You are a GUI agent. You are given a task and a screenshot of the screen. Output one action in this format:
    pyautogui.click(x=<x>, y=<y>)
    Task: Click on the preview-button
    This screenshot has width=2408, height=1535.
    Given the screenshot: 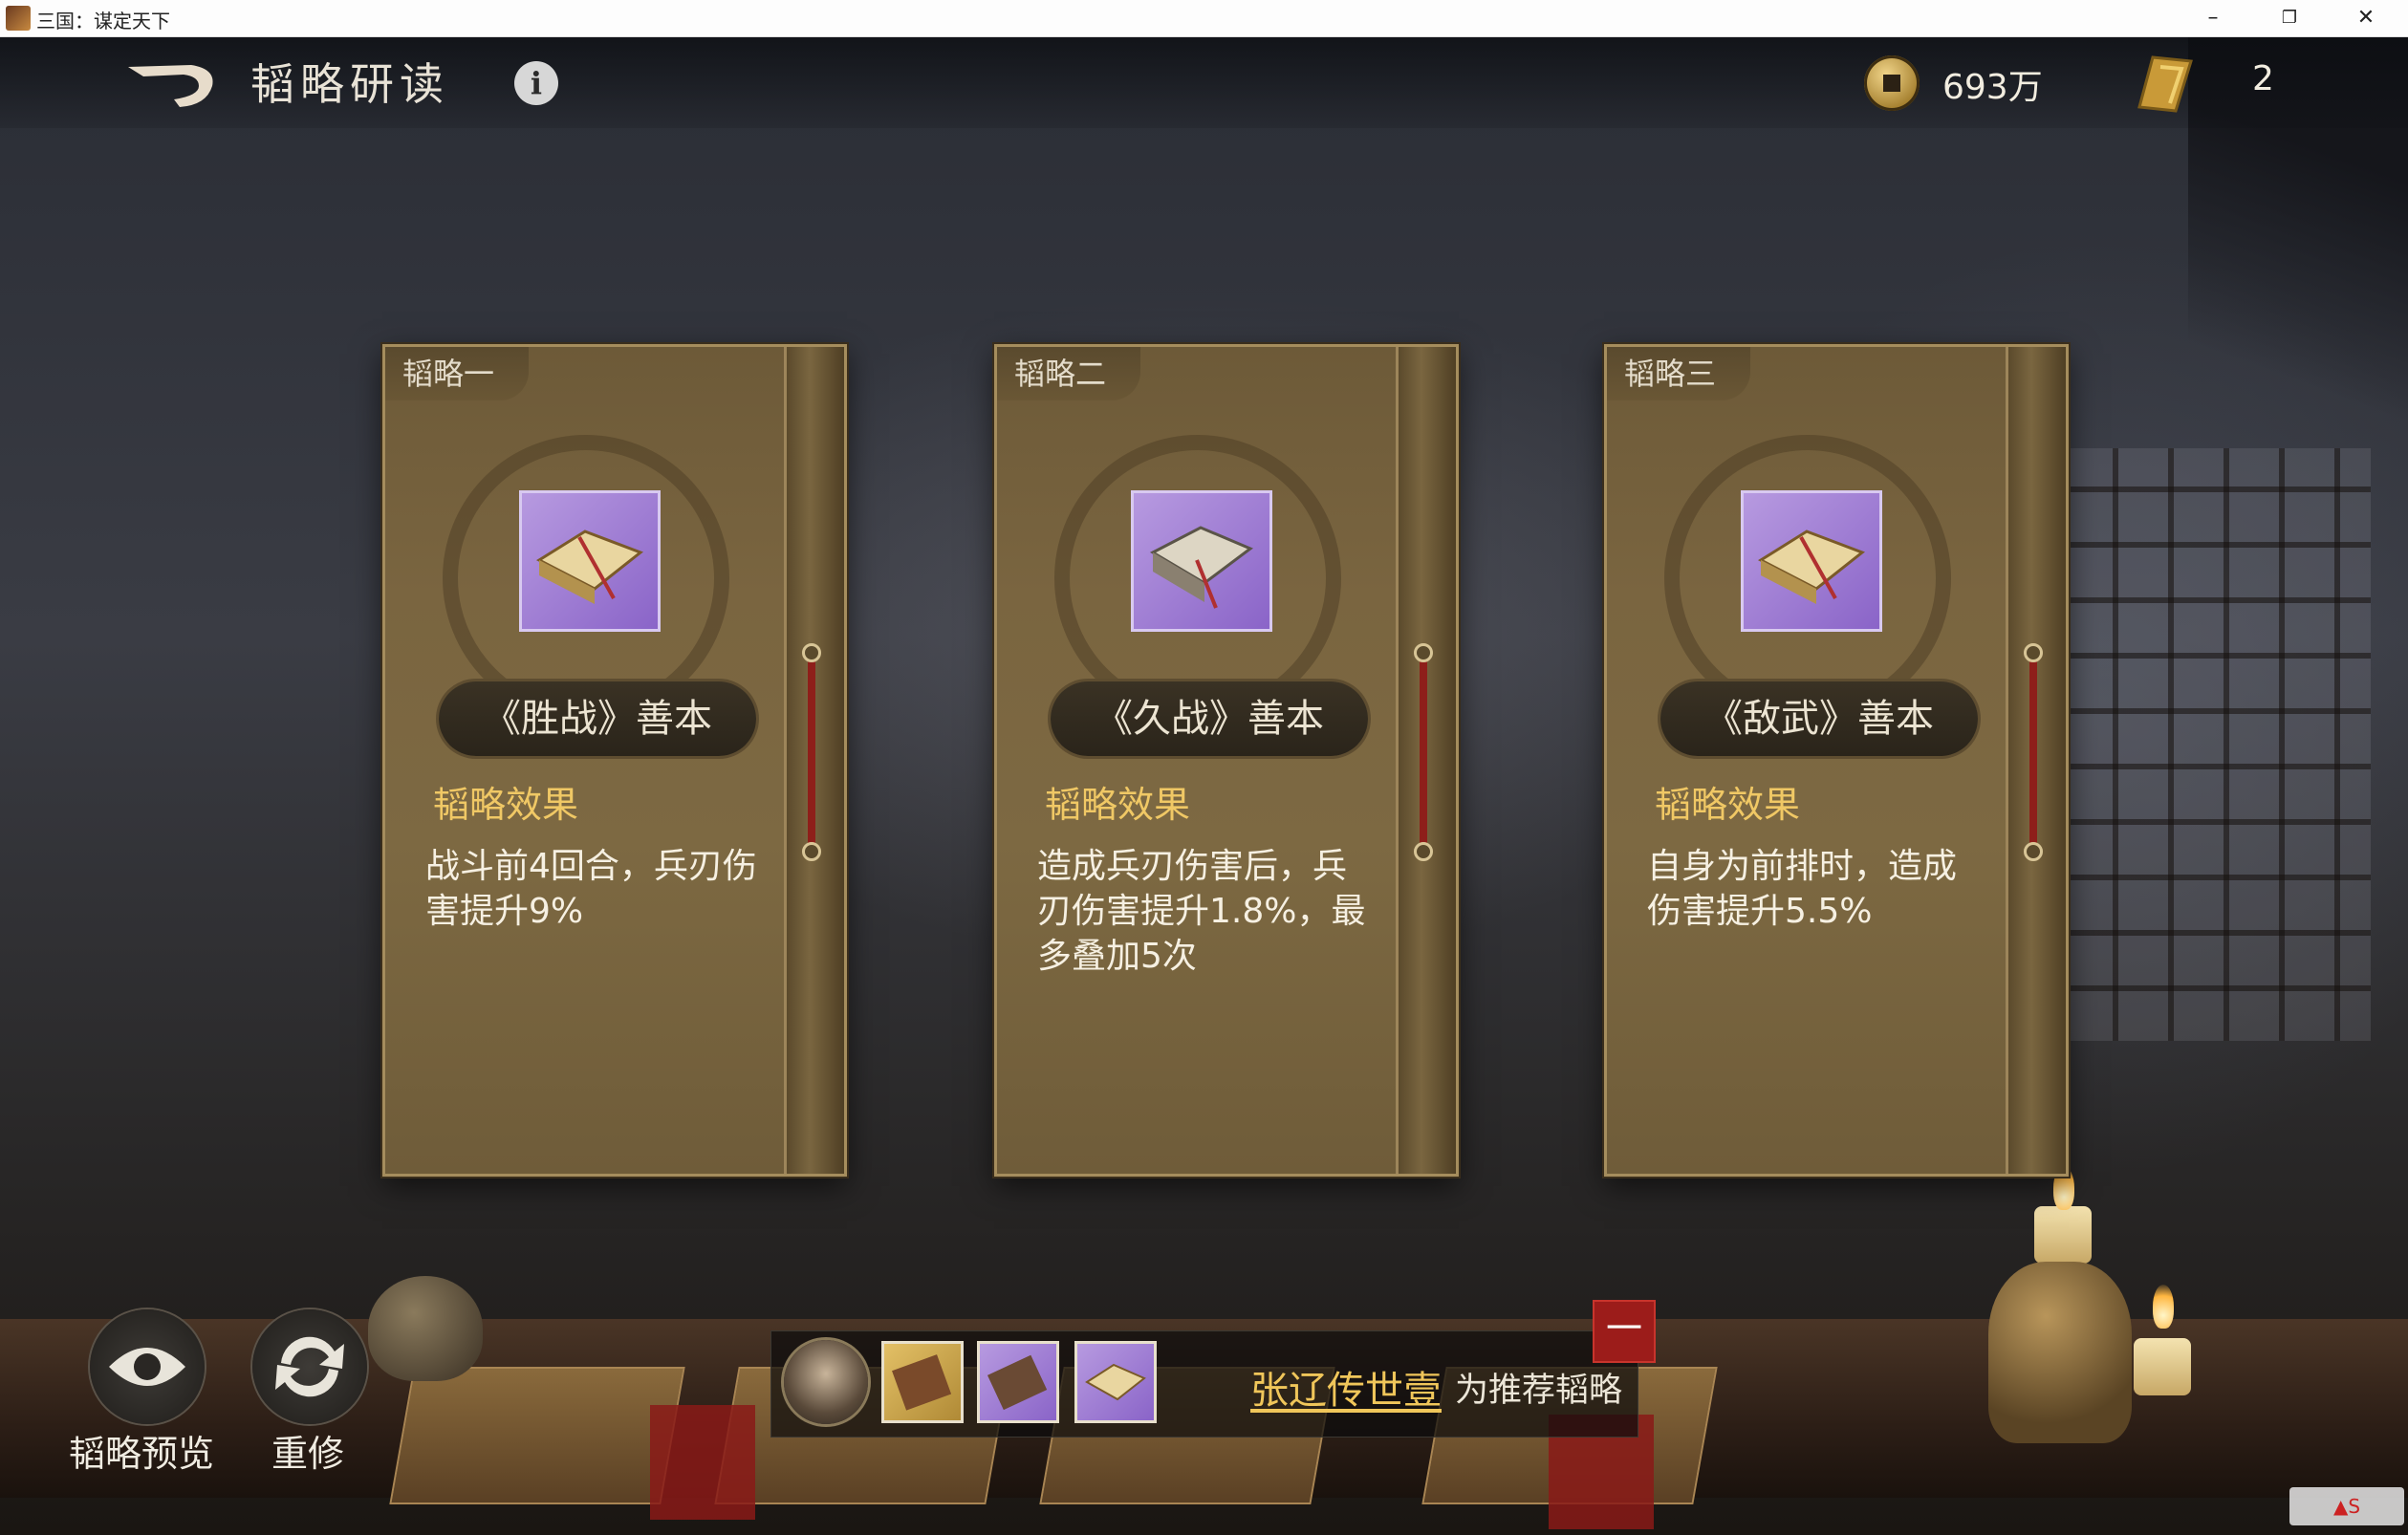 What is the action you would take?
    pyautogui.click(x=147, y=1367)
    